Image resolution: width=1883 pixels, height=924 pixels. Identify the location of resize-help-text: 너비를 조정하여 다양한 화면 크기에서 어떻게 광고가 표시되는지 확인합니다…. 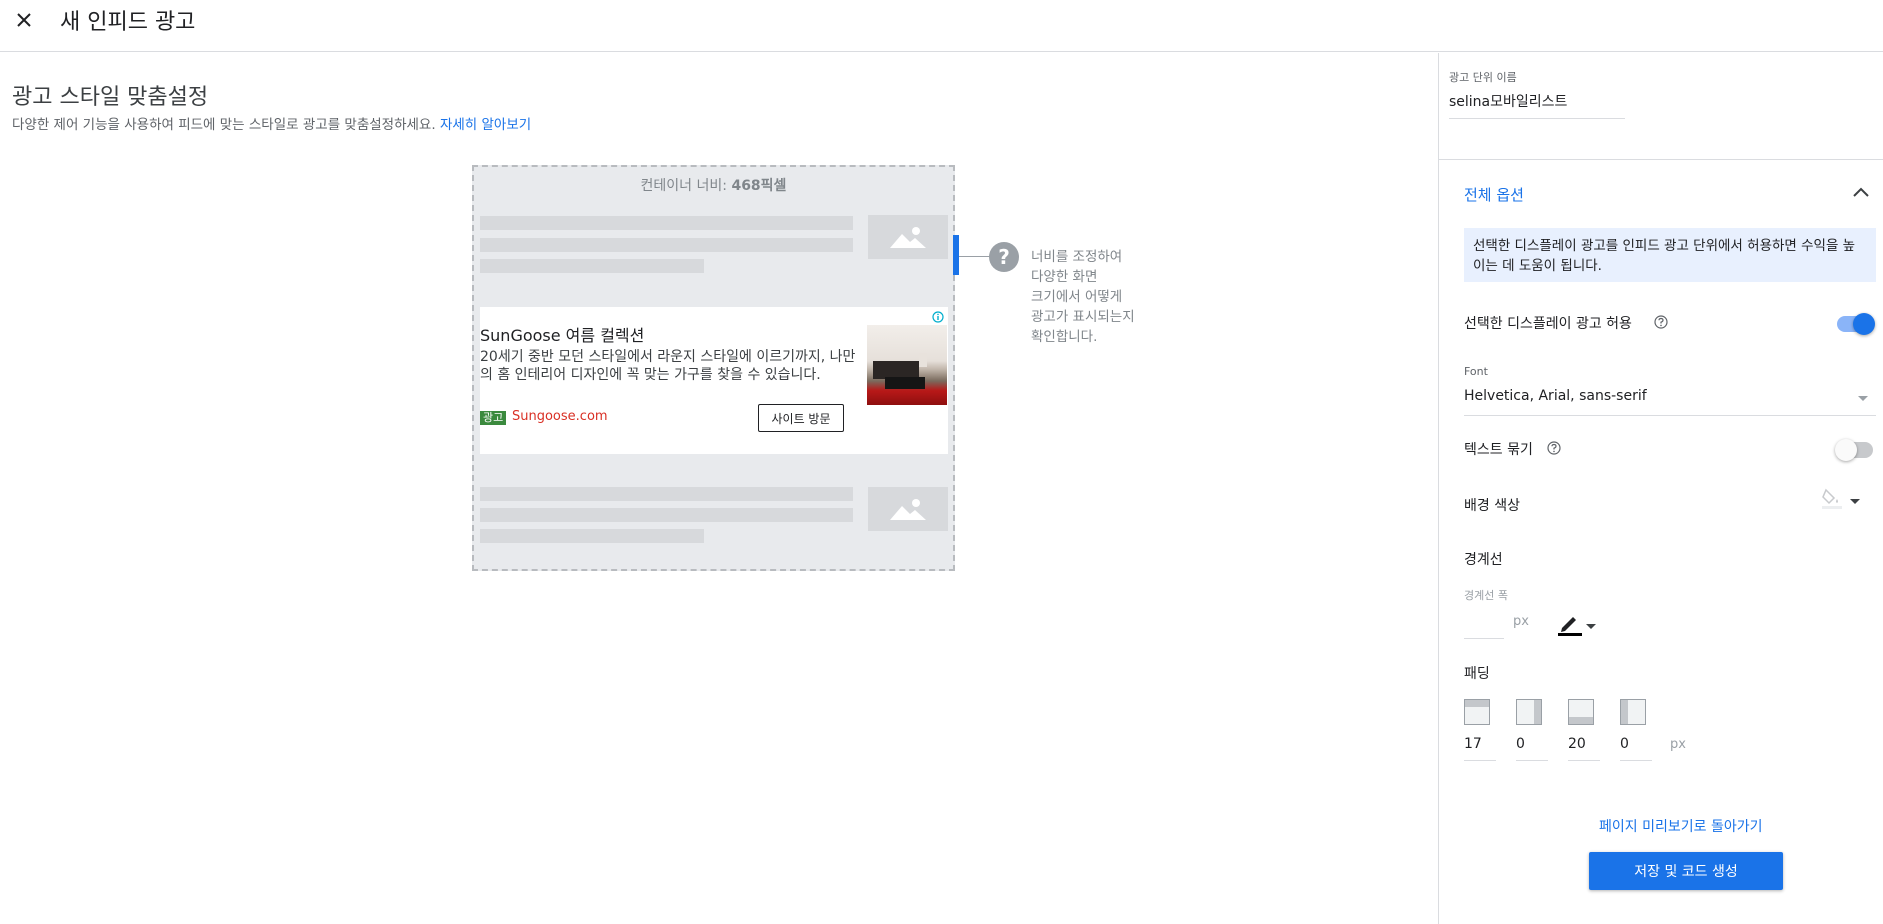
(1083, 297).